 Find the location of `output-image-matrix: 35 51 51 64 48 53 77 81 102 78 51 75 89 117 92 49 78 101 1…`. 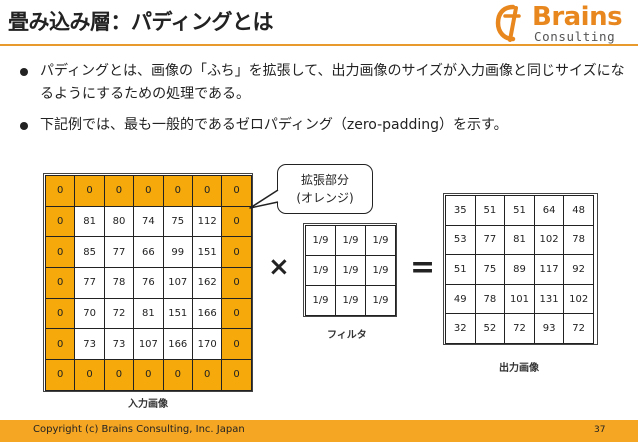

output-image-matrix: 35 51 51 64 48 53 77 81 102 78 51 75 89 117 92 49 78 101 1… is located at coordinates (519, 269).